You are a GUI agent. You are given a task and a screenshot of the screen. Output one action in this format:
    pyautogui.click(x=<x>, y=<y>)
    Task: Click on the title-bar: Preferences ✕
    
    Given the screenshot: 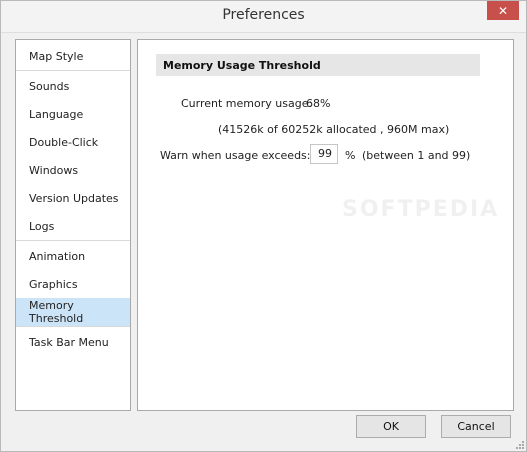 What is the action you would take?
    pyautogui.click(x=263, y=17)
    